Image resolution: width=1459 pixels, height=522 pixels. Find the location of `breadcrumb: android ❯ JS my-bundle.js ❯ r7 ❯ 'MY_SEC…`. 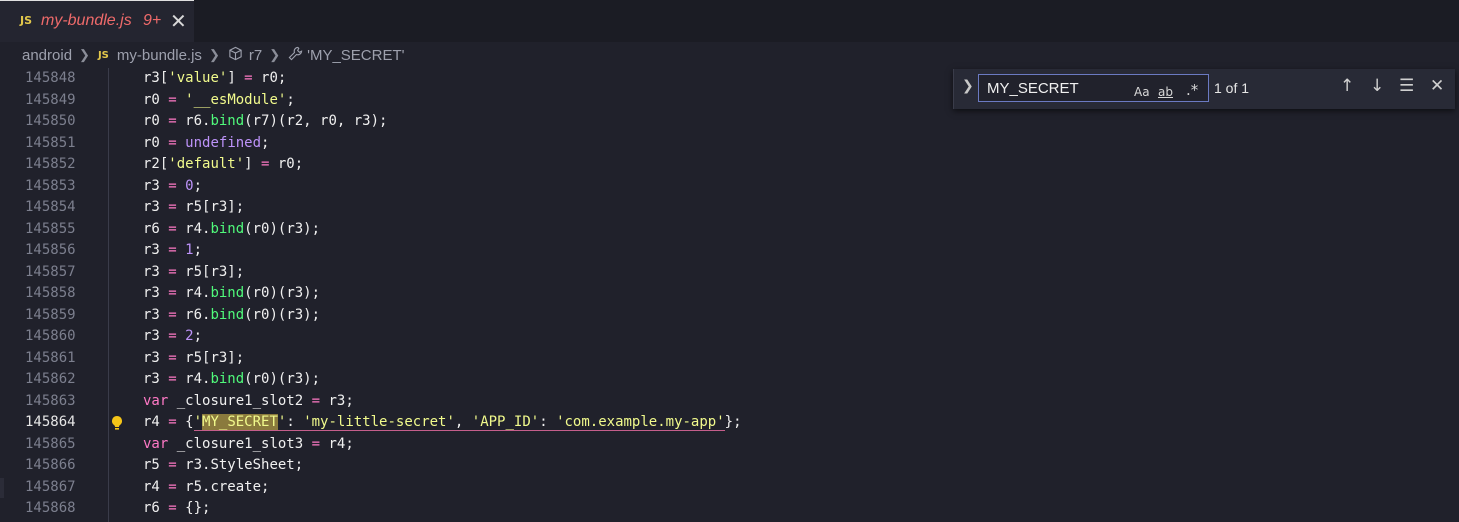

breadcrumb: android ❯ JS my-bundle.js ❯ r7 ❯ 'MY_SEC… is located at coordinates (729, 55).